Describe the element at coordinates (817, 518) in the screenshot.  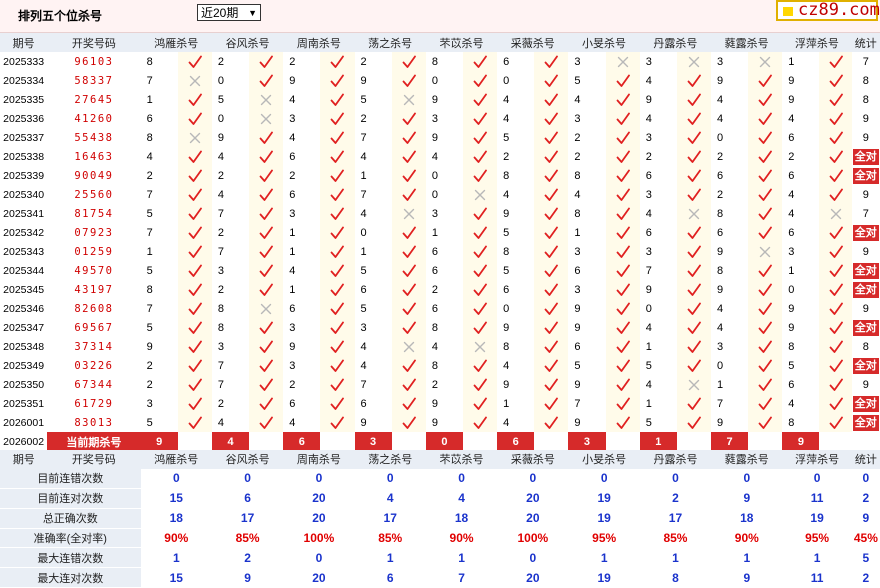
I see `stats-value: 19` at that location.